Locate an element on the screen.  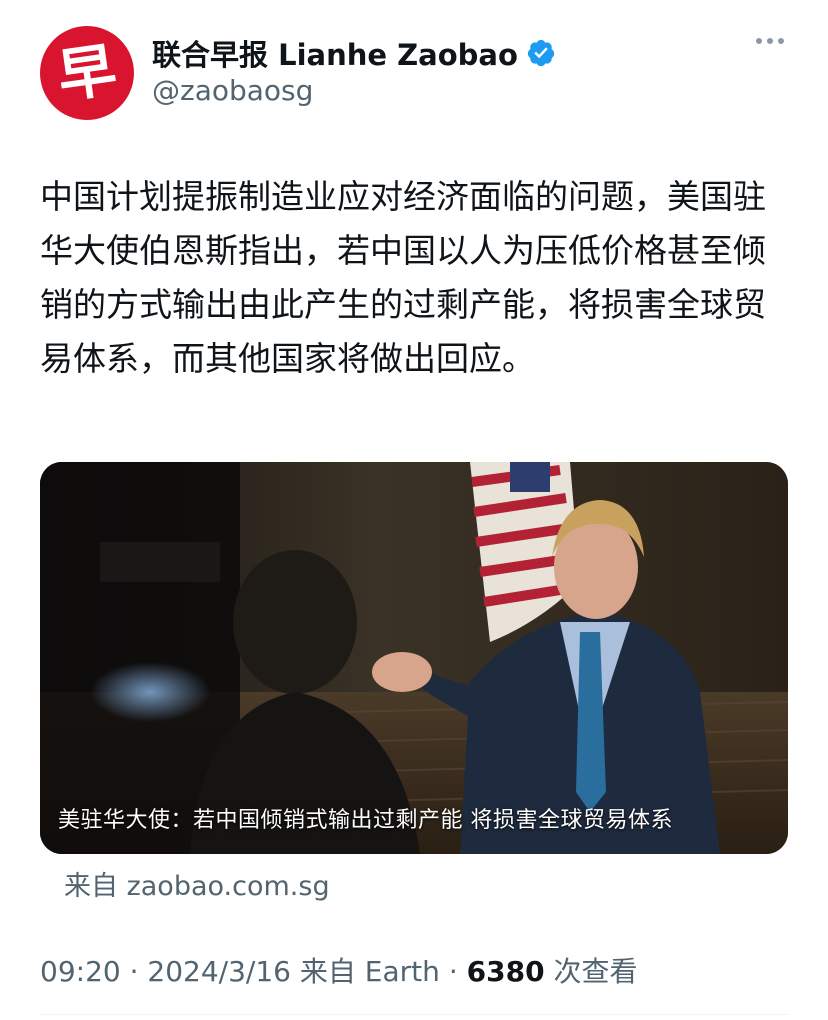
verified-badge-icon is located at coordinates (541, 53).